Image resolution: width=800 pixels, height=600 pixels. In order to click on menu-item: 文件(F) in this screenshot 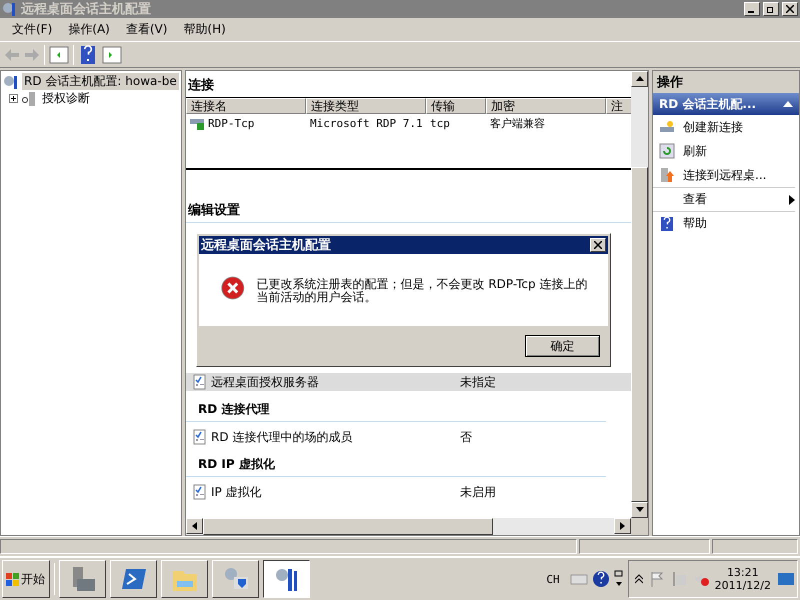, I will do `click(32, 29)`.